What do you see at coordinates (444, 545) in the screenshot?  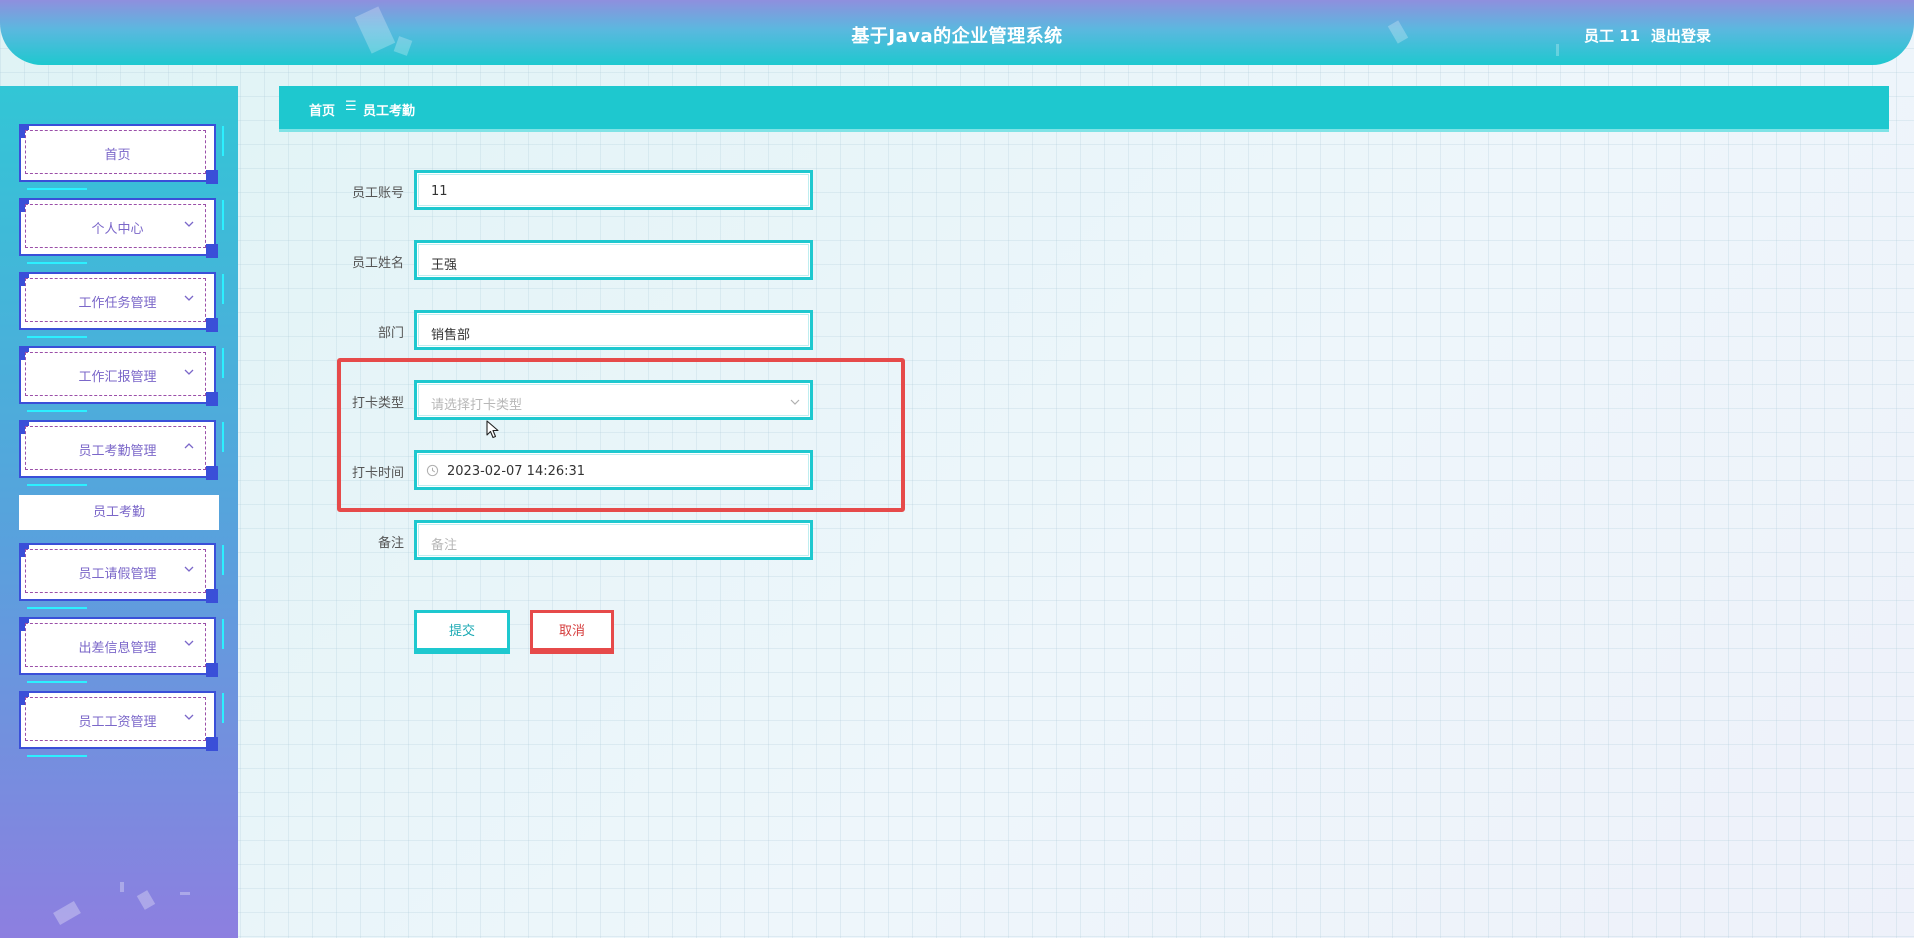 I see `remark-placeholder: 备注` at bounding box center [444, 545].